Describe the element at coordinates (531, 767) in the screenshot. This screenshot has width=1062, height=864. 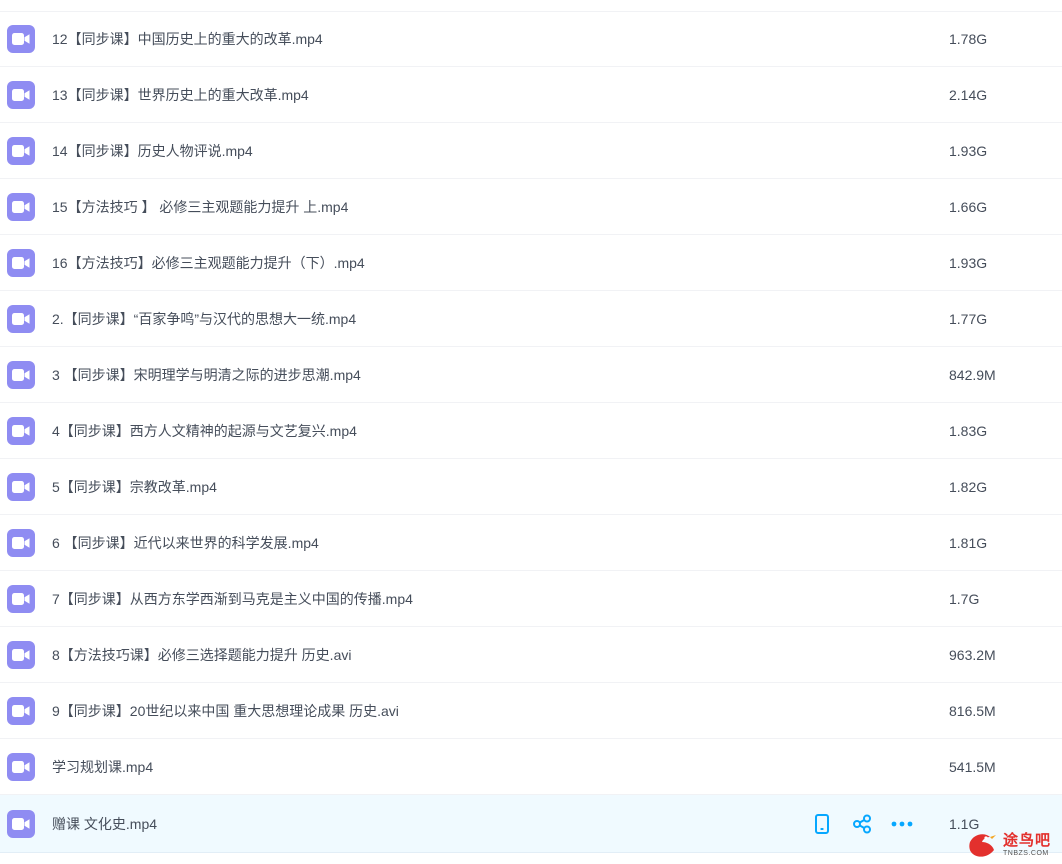
I see `file-row: 学习规划课.mp4 541.5M` at that location.